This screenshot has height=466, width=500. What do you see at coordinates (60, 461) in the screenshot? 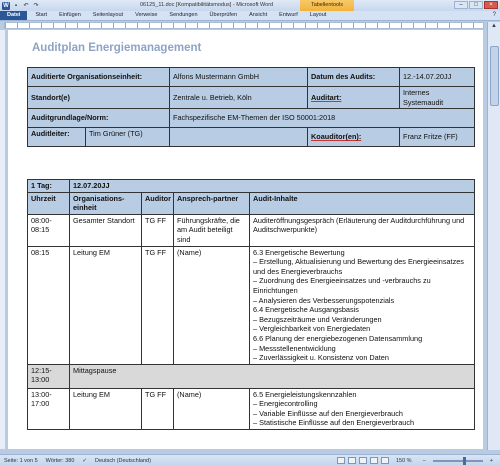
I see `status-words: Wörter: 380` at bounding box center [60, 461].